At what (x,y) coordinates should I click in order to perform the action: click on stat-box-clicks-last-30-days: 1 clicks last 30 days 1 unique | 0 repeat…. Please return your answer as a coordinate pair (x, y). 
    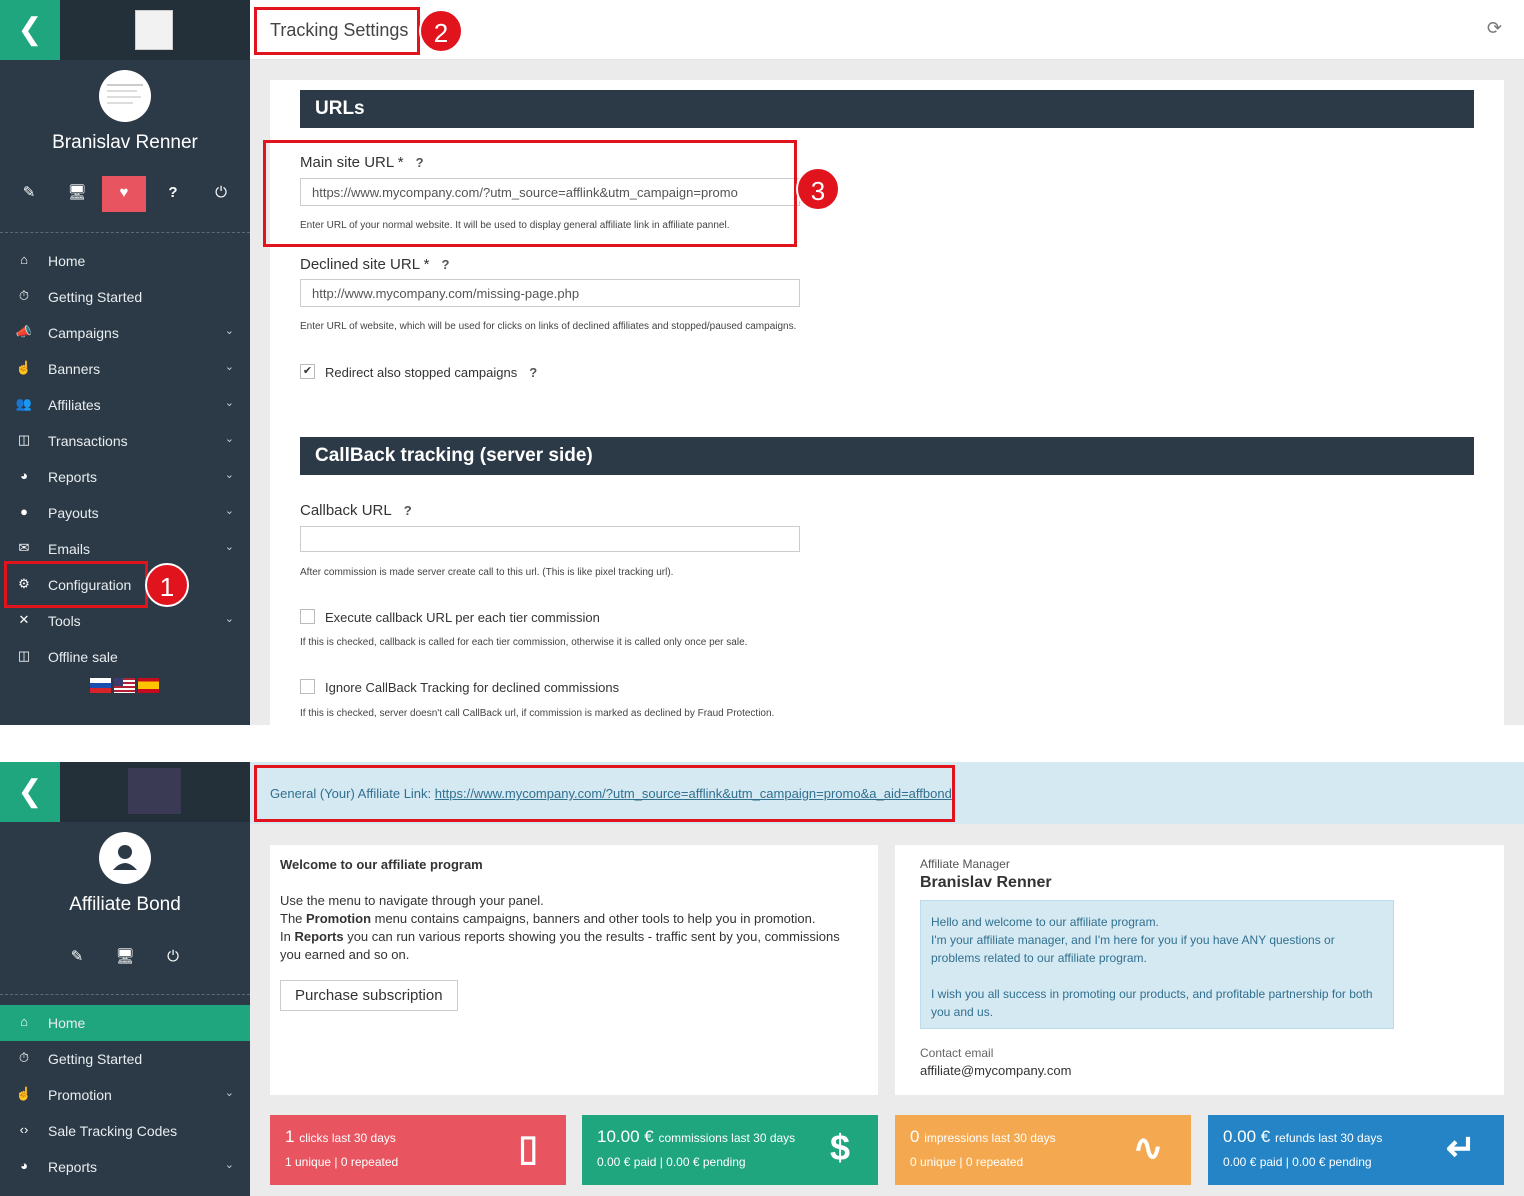
    Looking at the image, I should click on (418, 1150).